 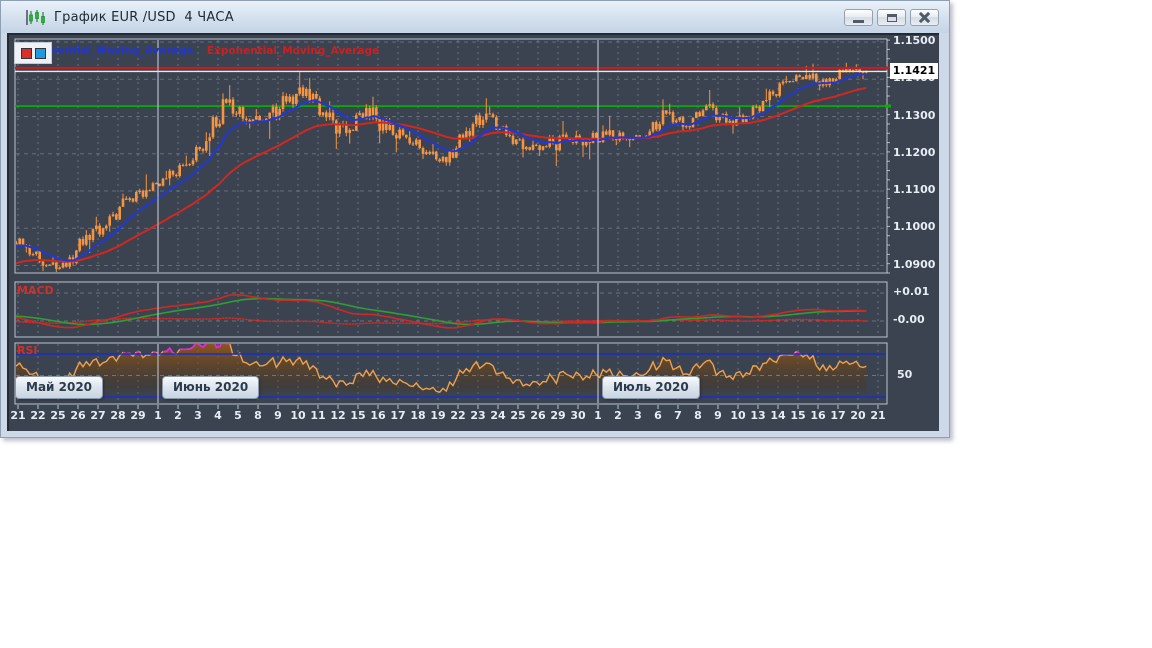 I want to click on minimize-icon, so click(x=858, y=21).